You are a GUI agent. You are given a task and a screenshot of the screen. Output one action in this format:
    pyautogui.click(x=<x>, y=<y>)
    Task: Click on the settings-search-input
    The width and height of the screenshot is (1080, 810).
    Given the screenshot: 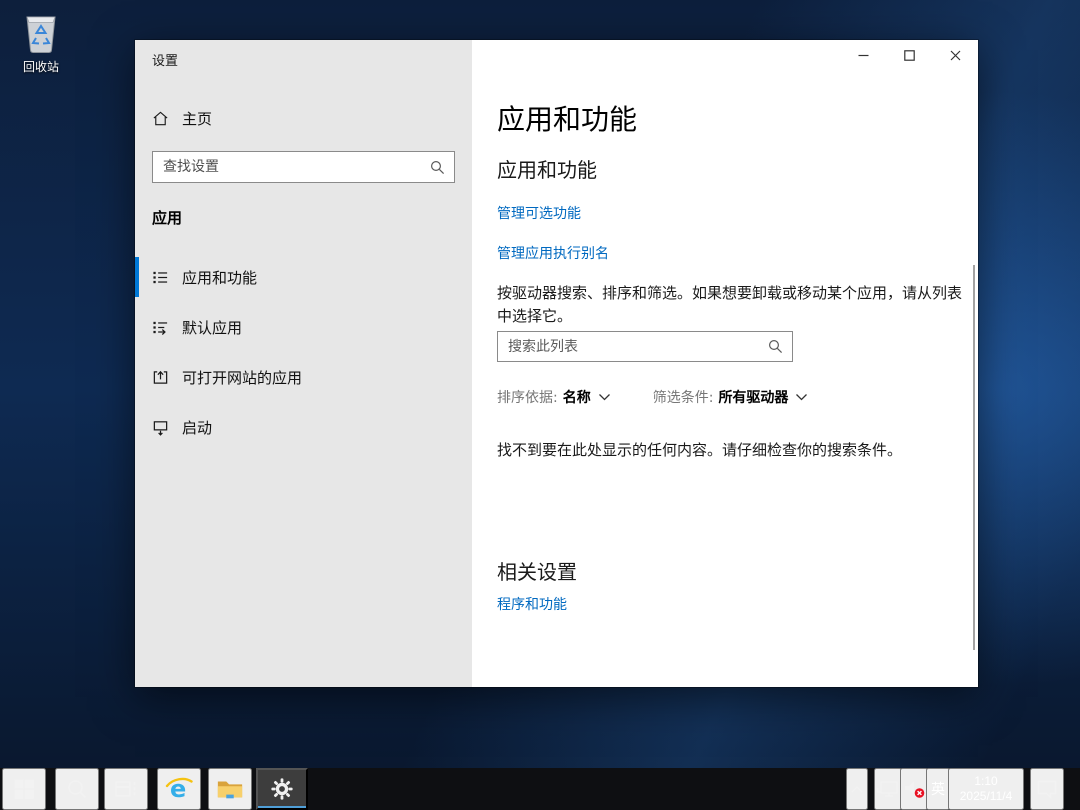 What is the action you would take?
    pyautogui.click(x=291, y=167)
    